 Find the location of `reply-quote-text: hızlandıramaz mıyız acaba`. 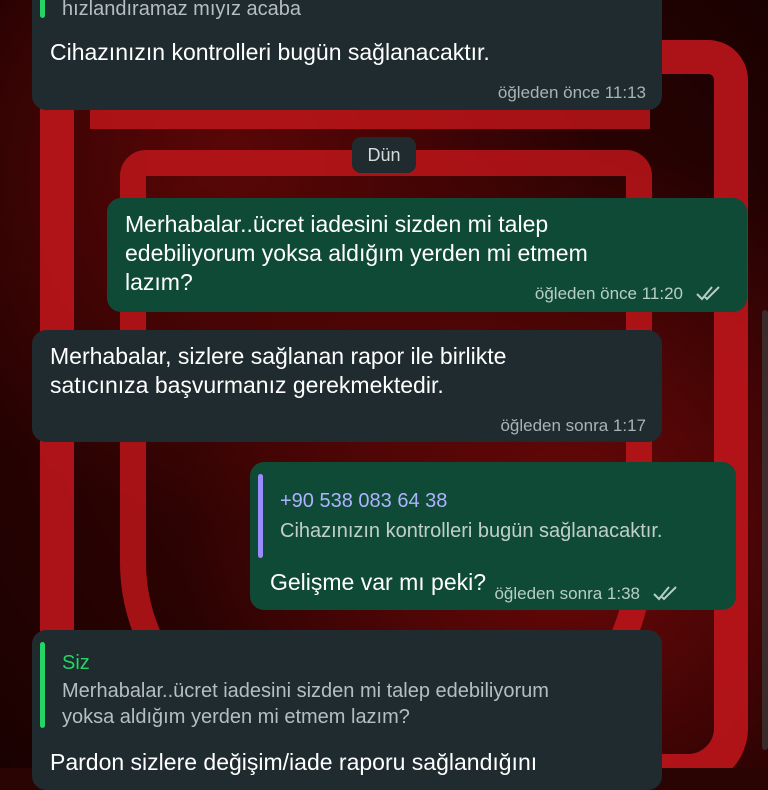

reply-quote-text: hızlandıramaz mıyız acaba is located at coordinates (181, 10).